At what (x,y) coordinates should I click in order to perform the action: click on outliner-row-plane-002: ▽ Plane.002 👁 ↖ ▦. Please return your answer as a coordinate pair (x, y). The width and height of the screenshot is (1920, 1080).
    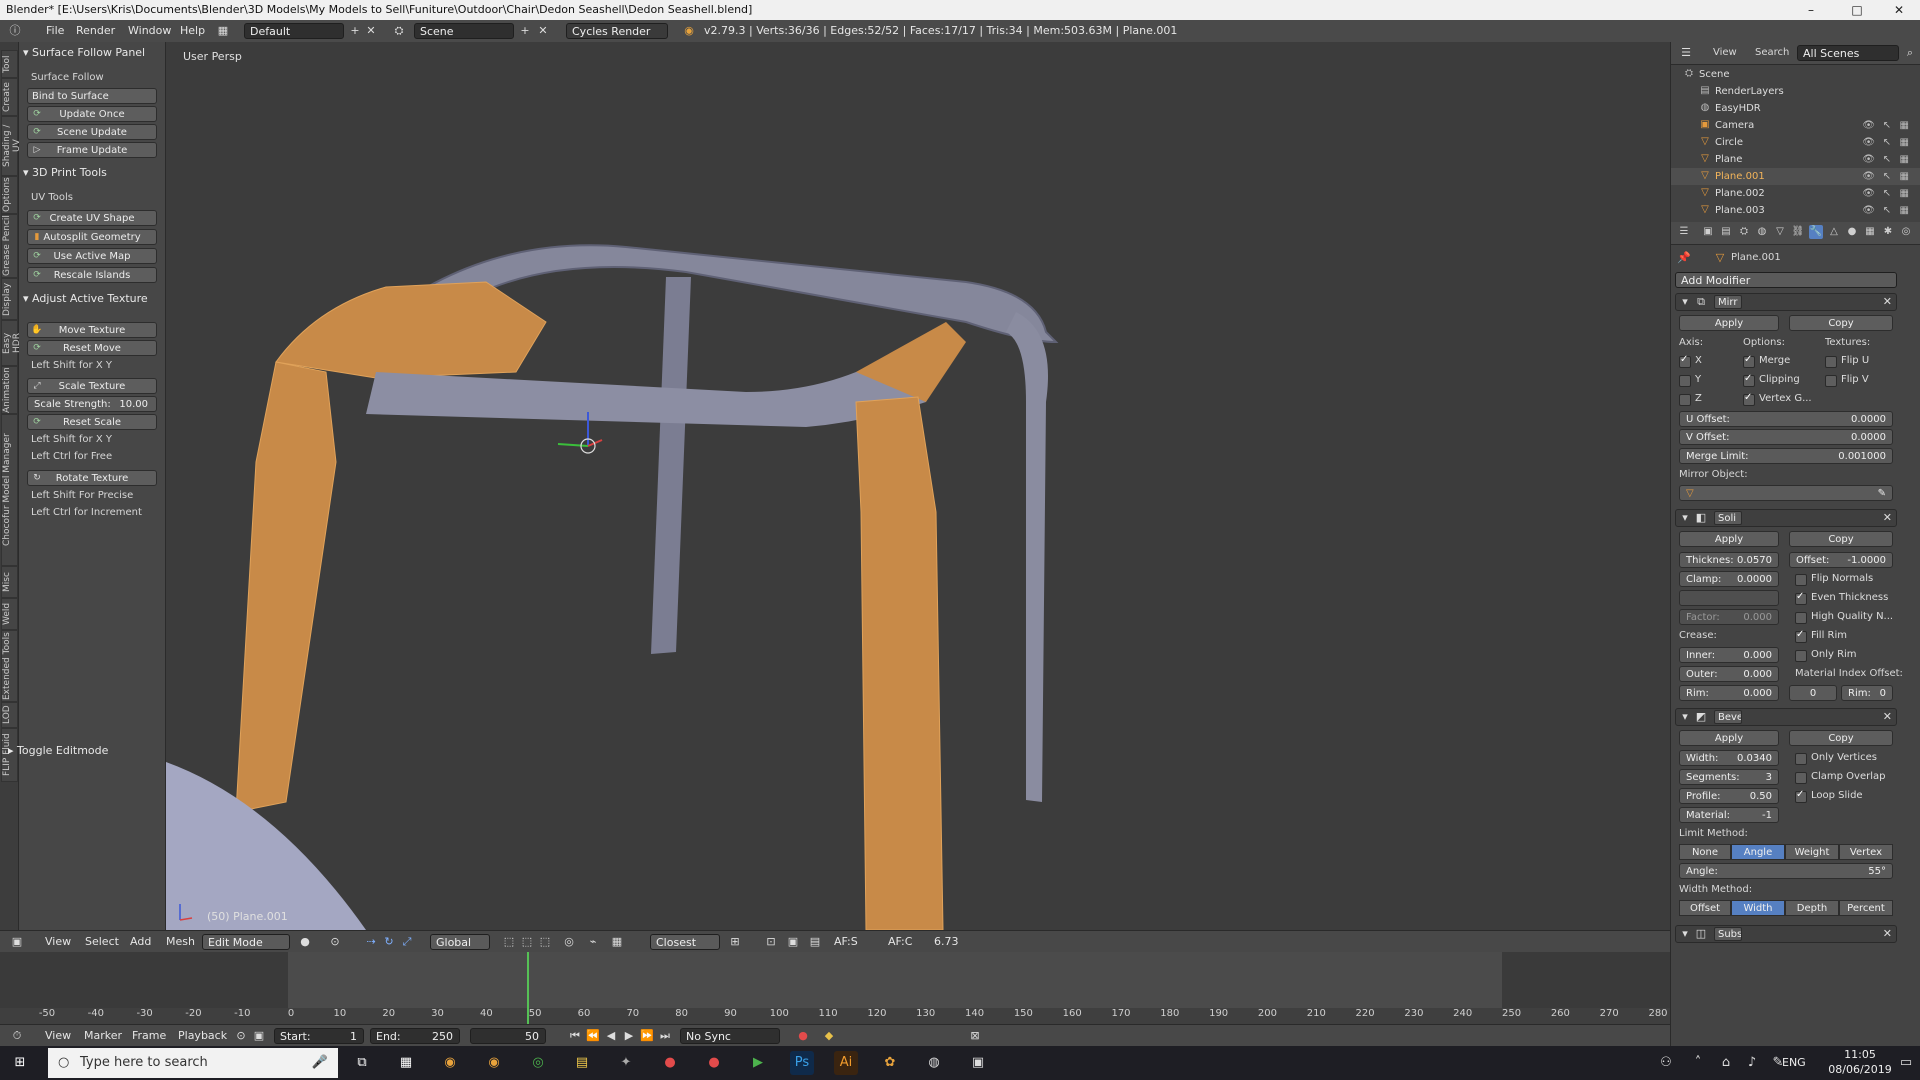
    Looking at the image, I should click on (1795, 193).